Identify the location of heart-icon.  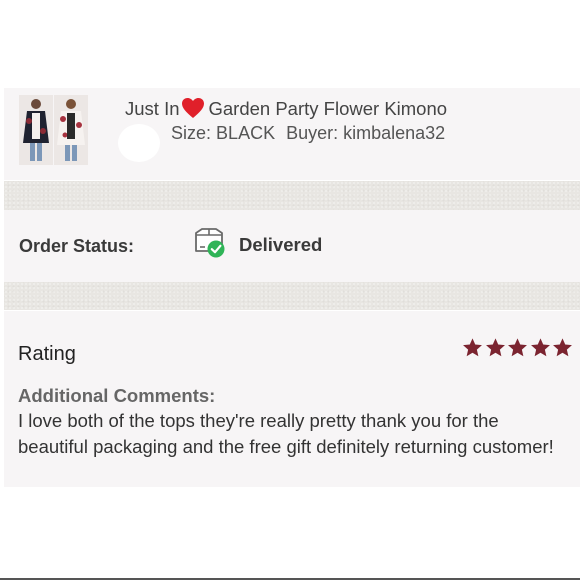
(193, 110).